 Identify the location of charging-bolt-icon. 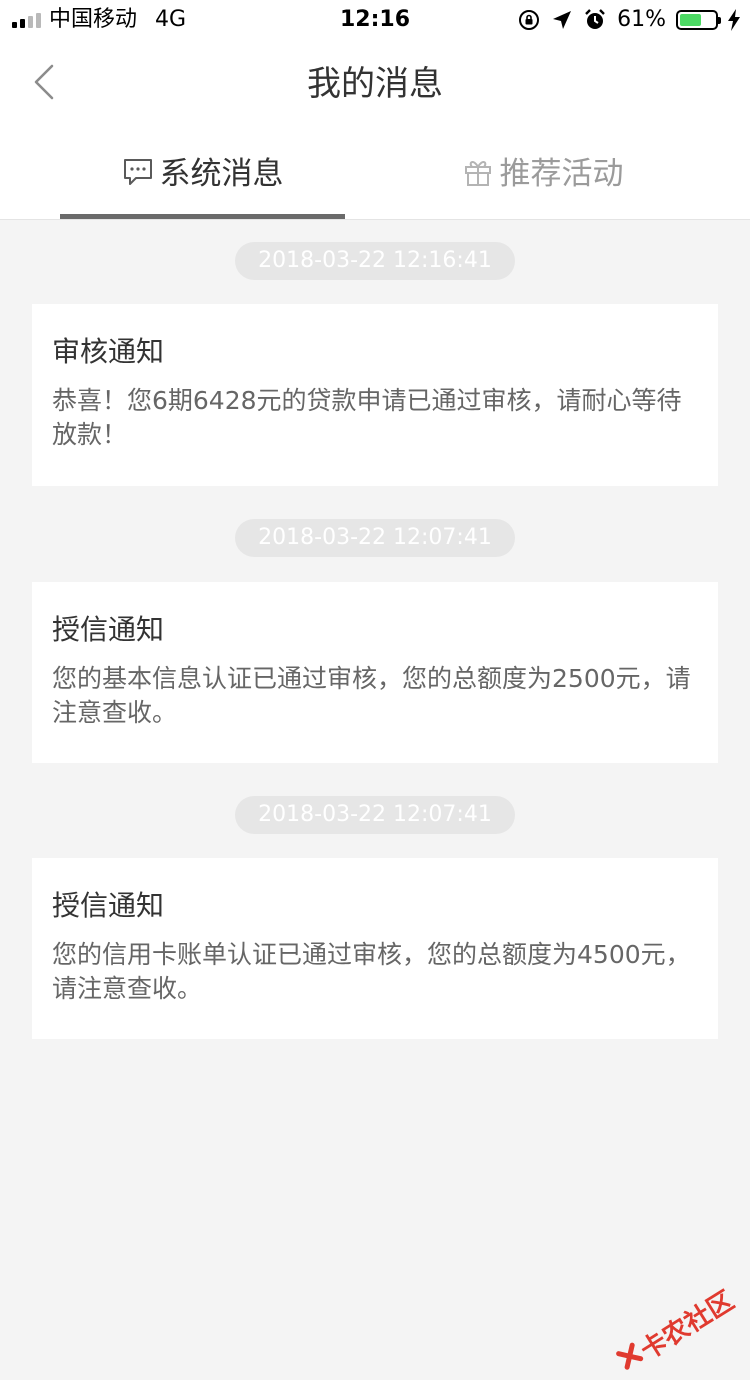
(734, 20).